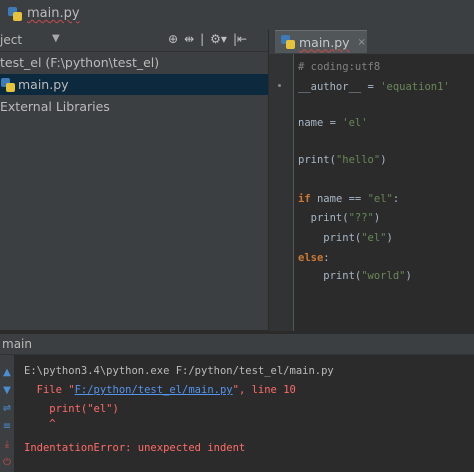 The width and height of the screenshot is (474, 472). Describe the element at coordinates (40, 424) in the screenshot. I see `console-caret-line: ^` at that location.